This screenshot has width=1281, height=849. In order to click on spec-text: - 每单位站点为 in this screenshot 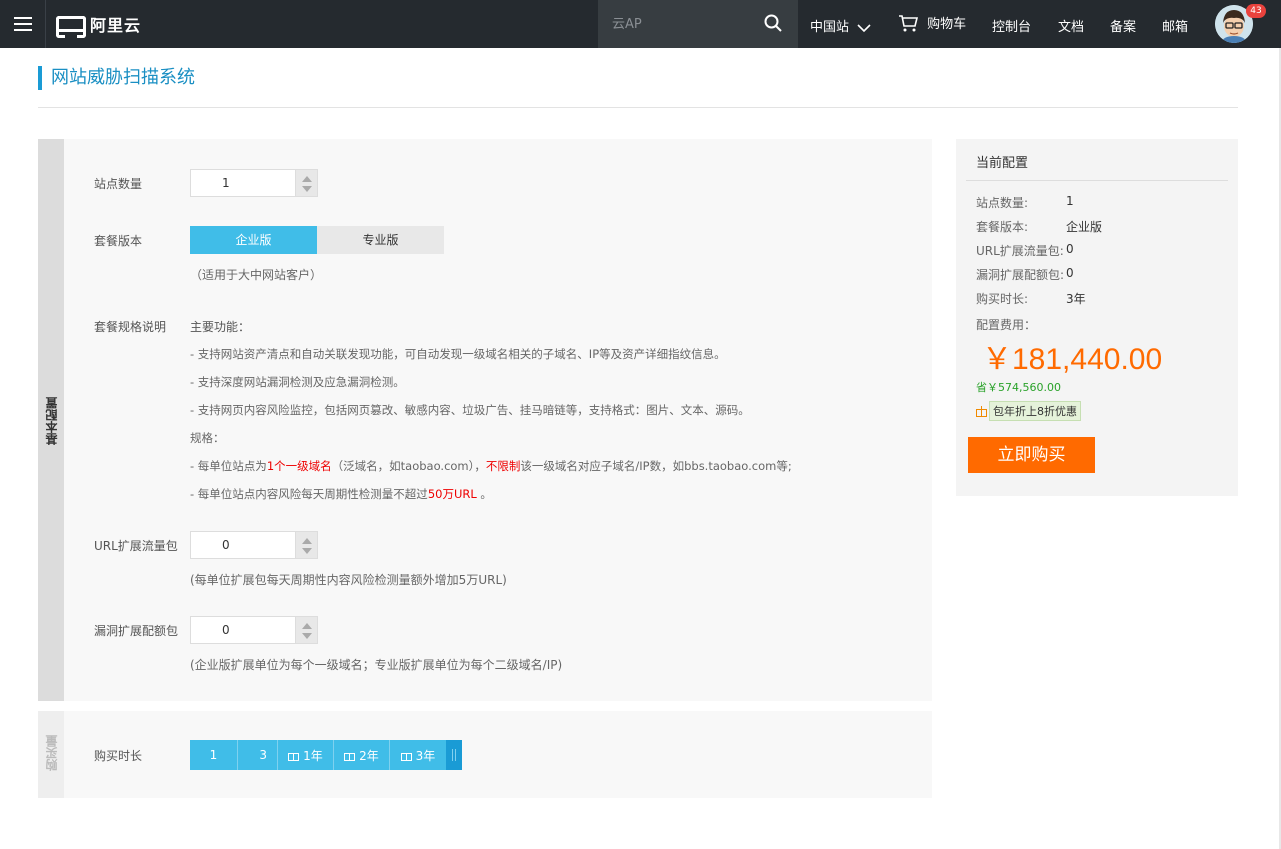, I will do `click(228, 466)`.